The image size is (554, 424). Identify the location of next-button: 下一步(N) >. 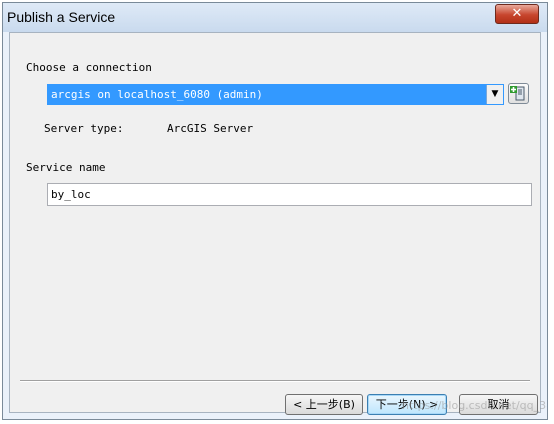
(407, 404).